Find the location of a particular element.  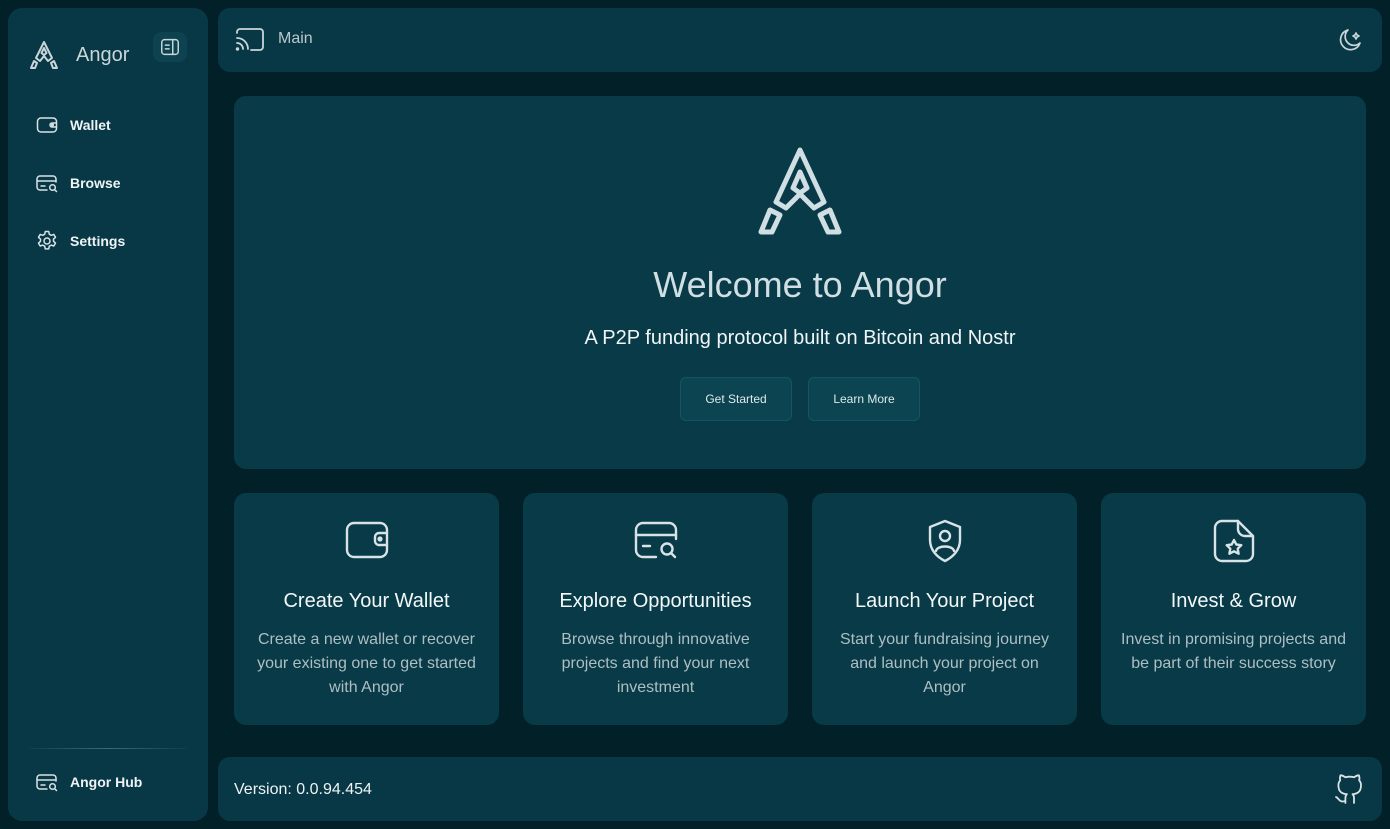

sidebar-item-label: Browse is located at coordinates (95, 183).